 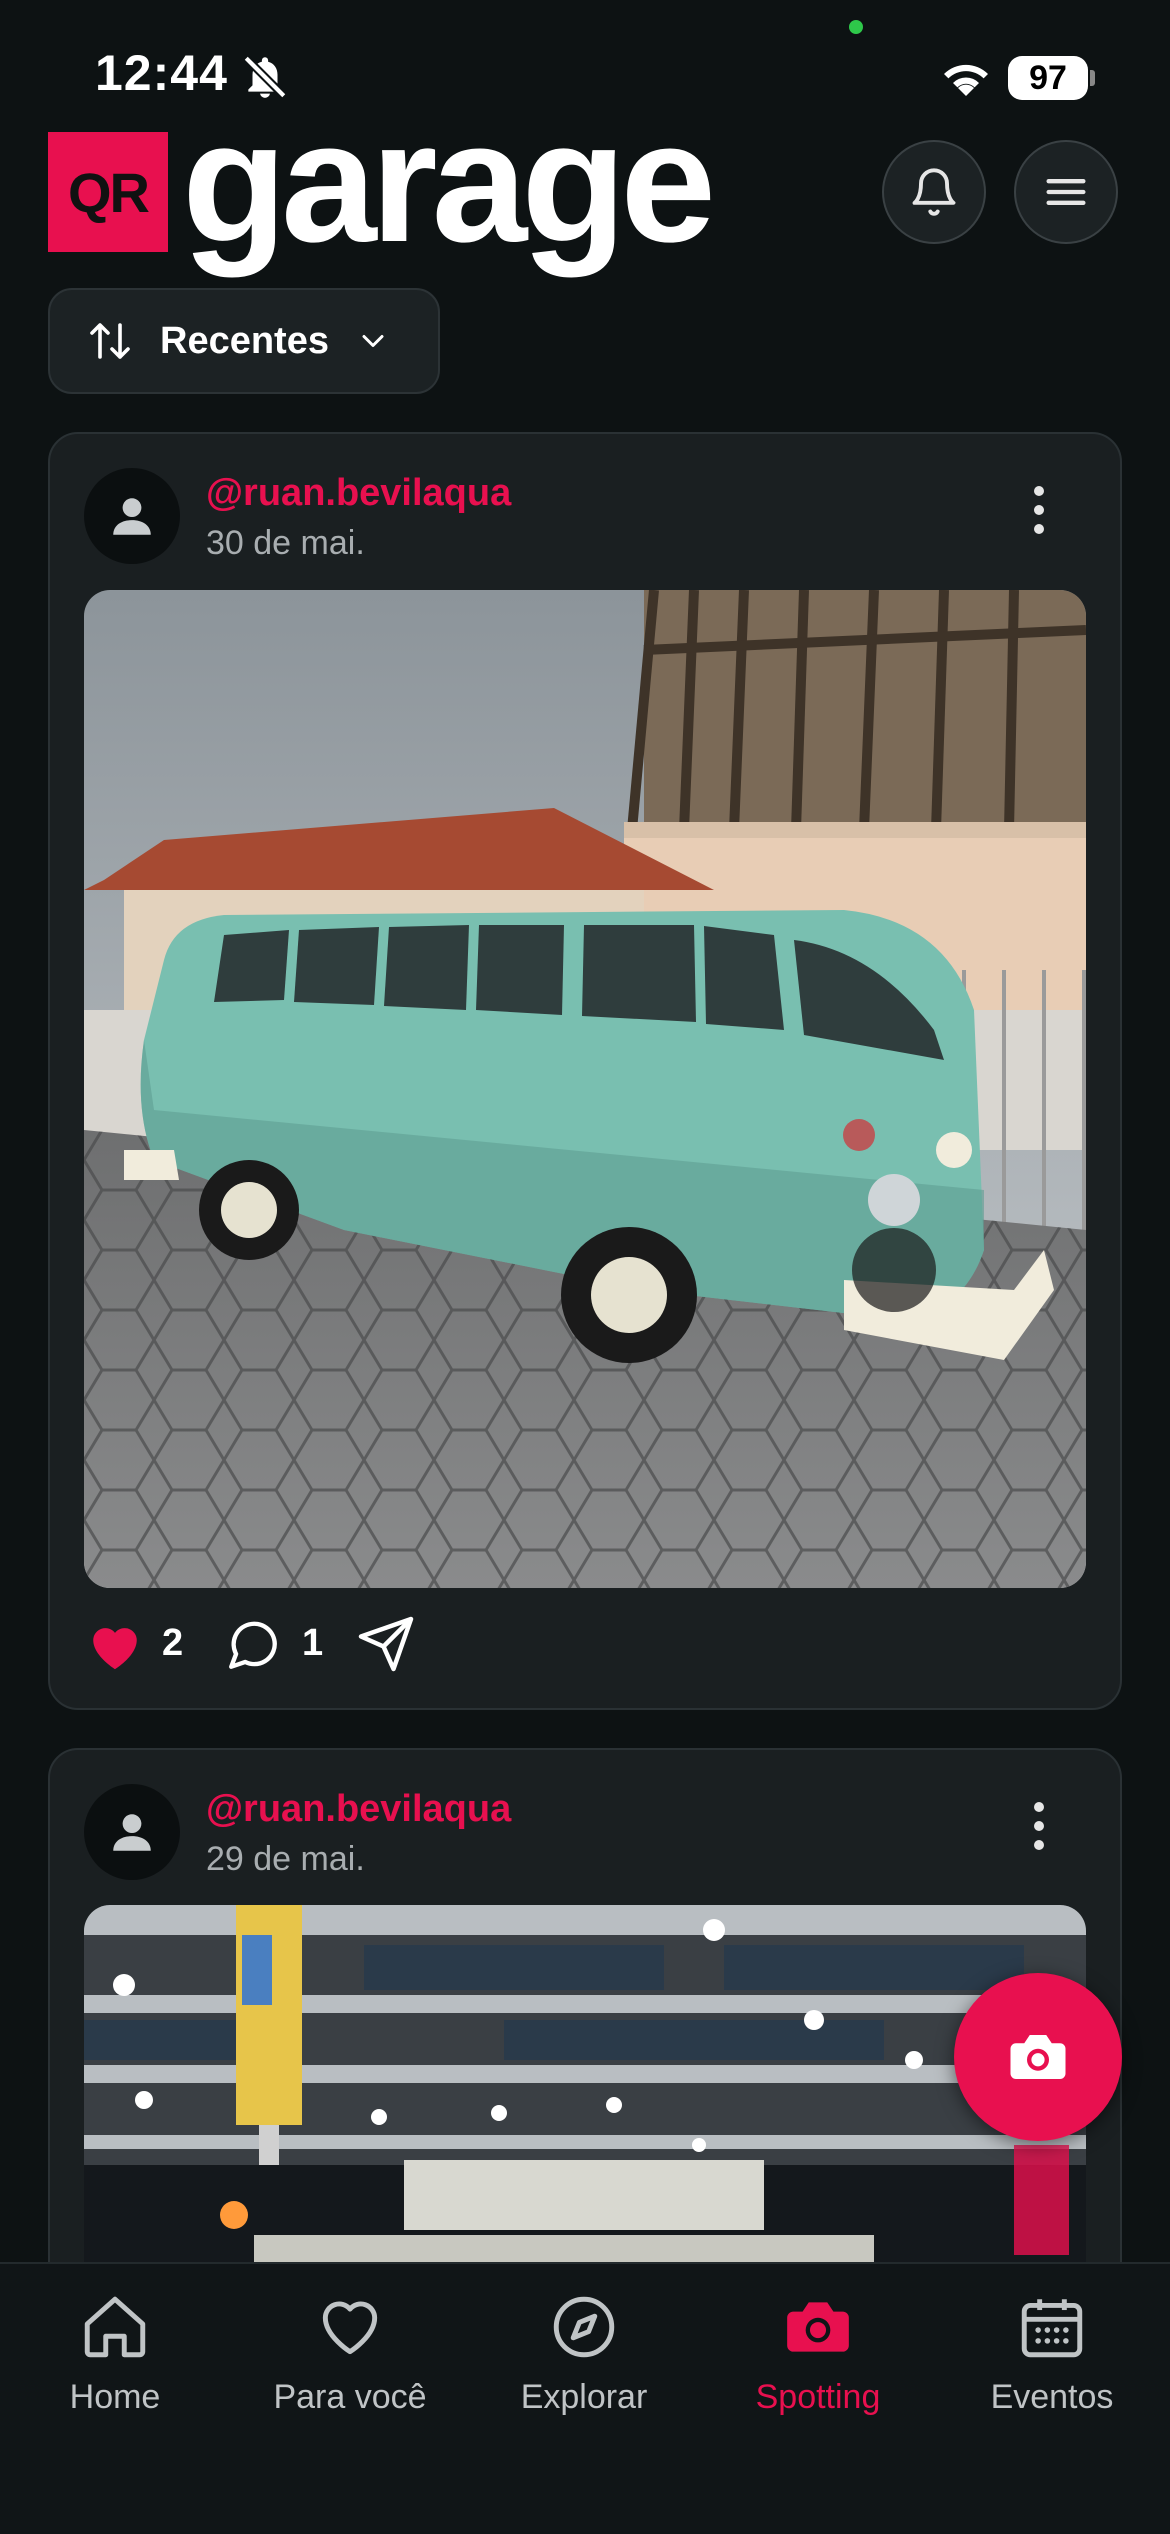 I want to click on tab-spotting: Spotting, so click(x=818, y=2353).